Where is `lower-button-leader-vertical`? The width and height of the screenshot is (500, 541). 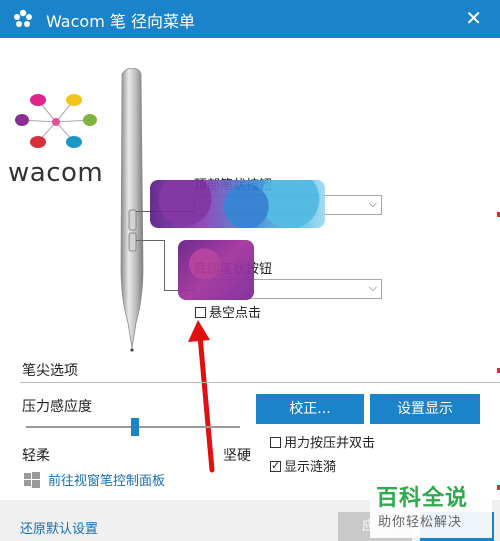 lower-button-leader-vertical is located at coordinates (164, 265).